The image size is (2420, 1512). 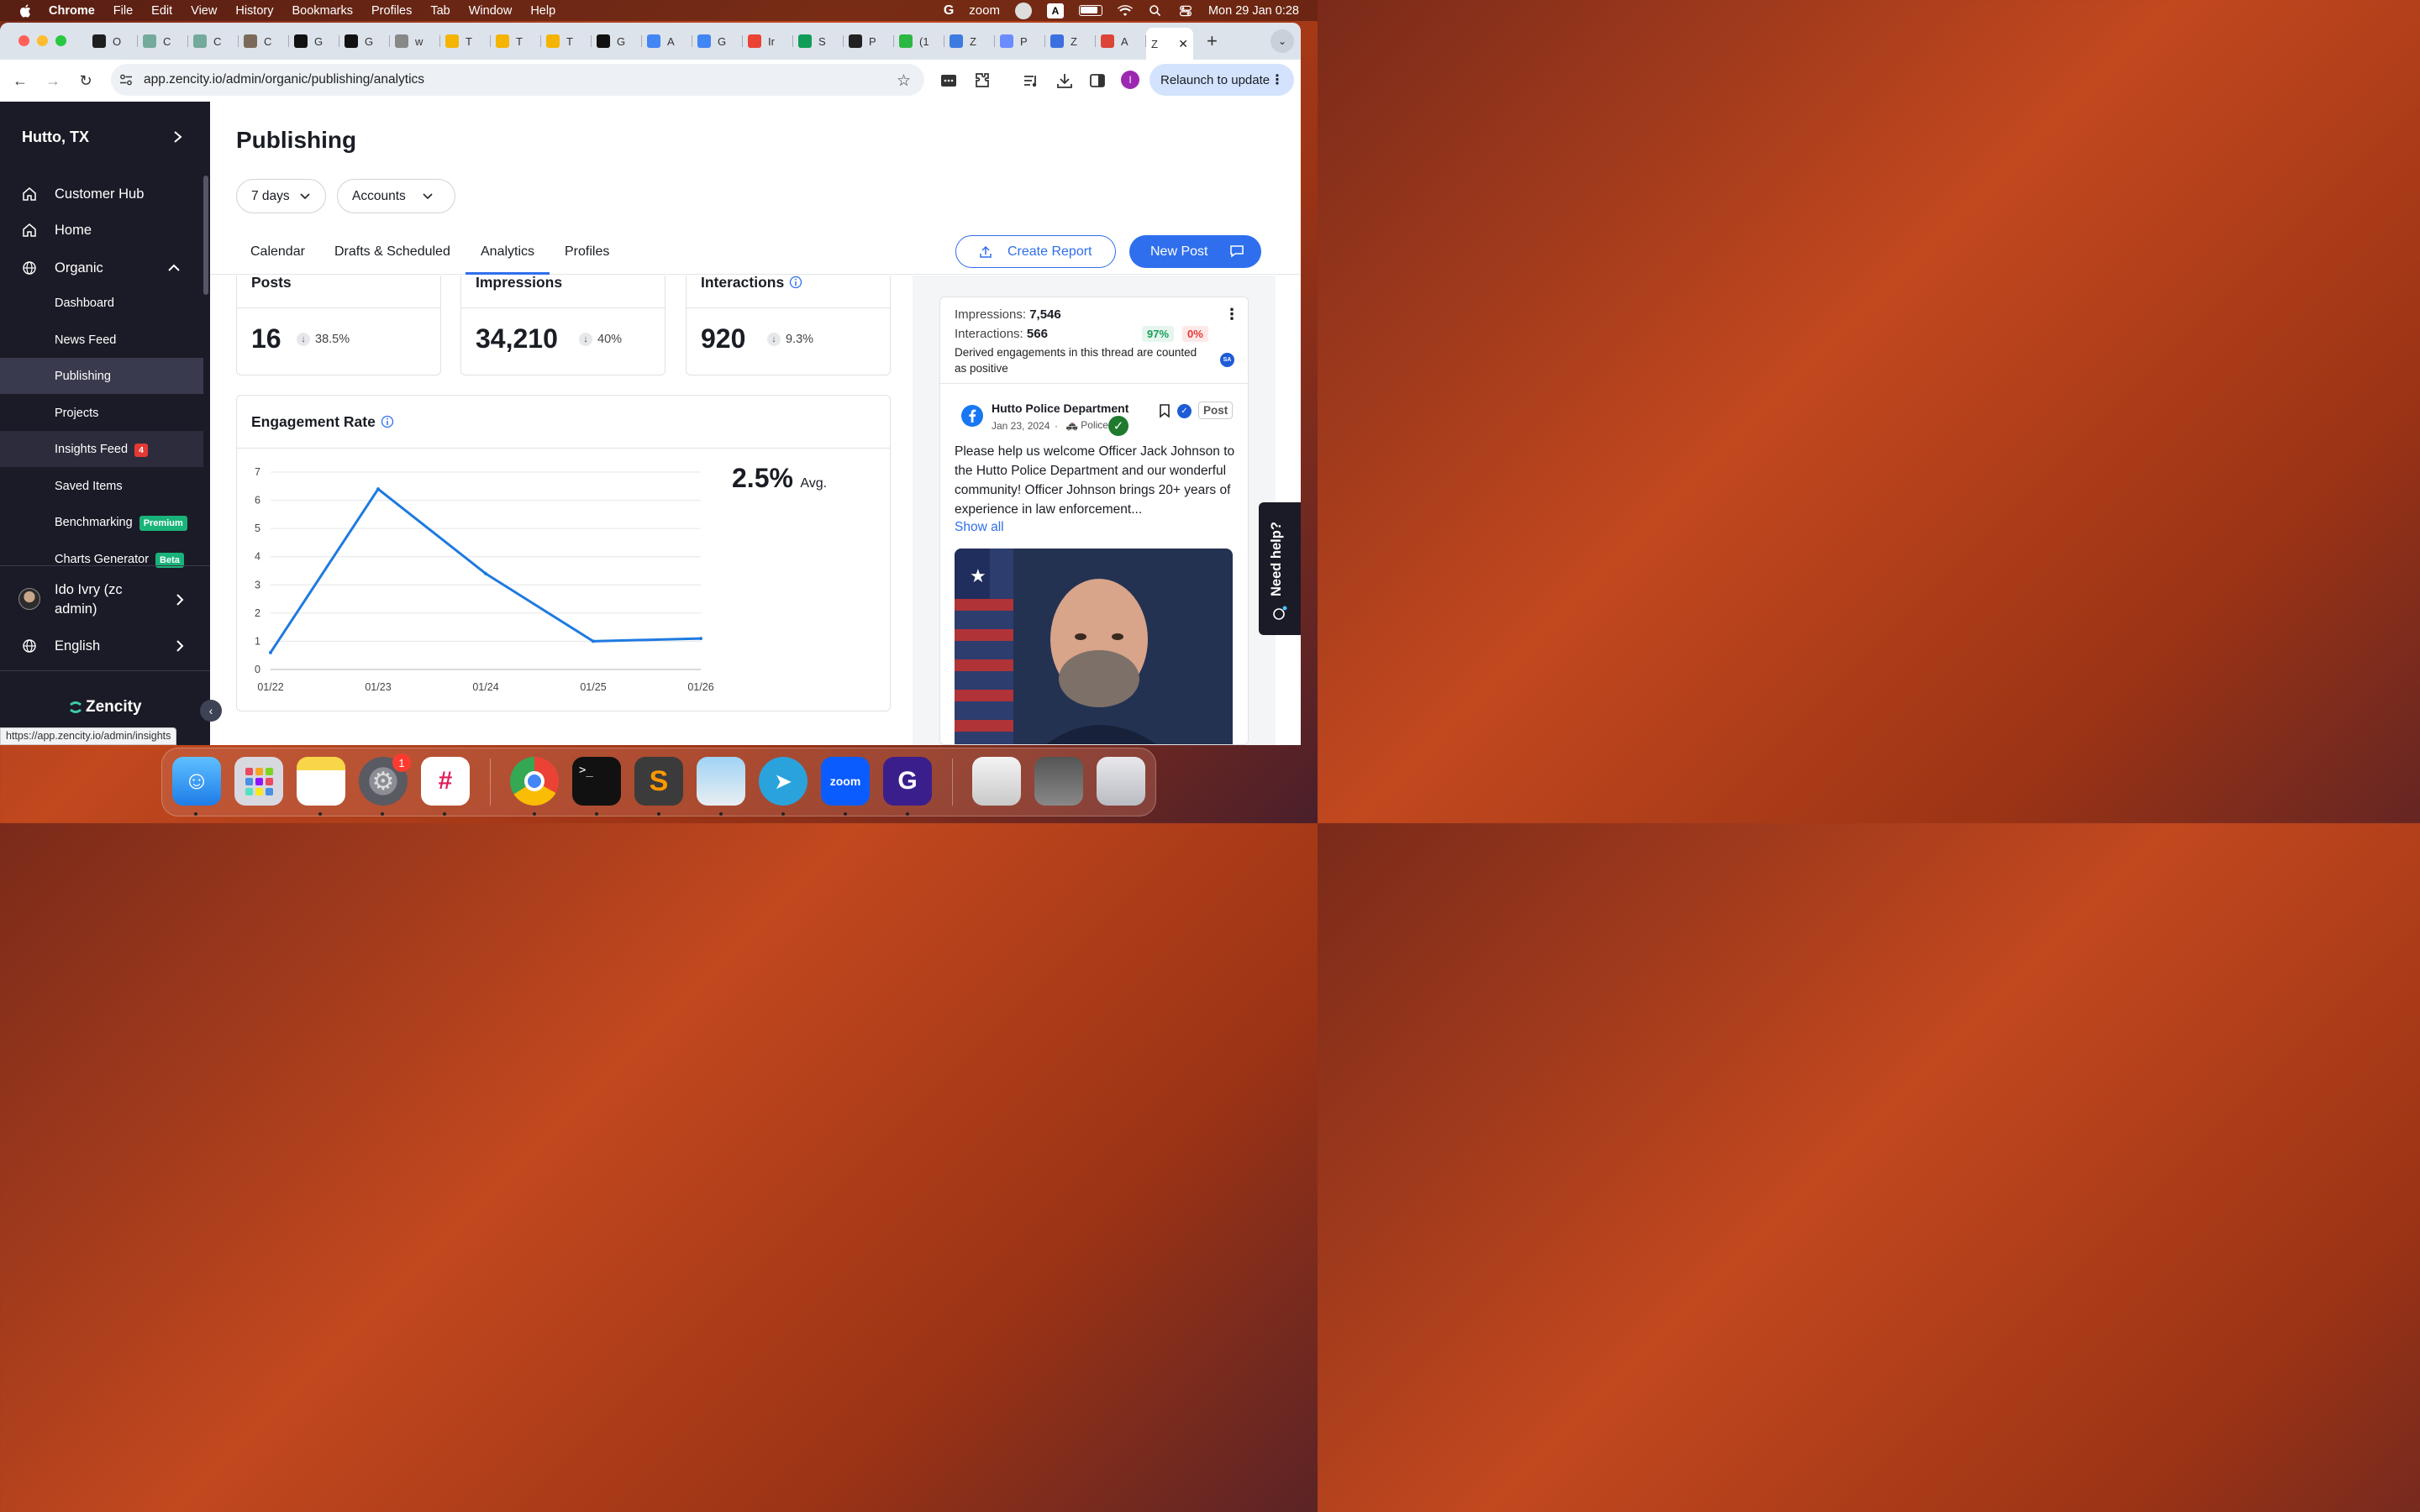 I want to click on zoom-app-icon: zoom, so click(x=845, y=781).